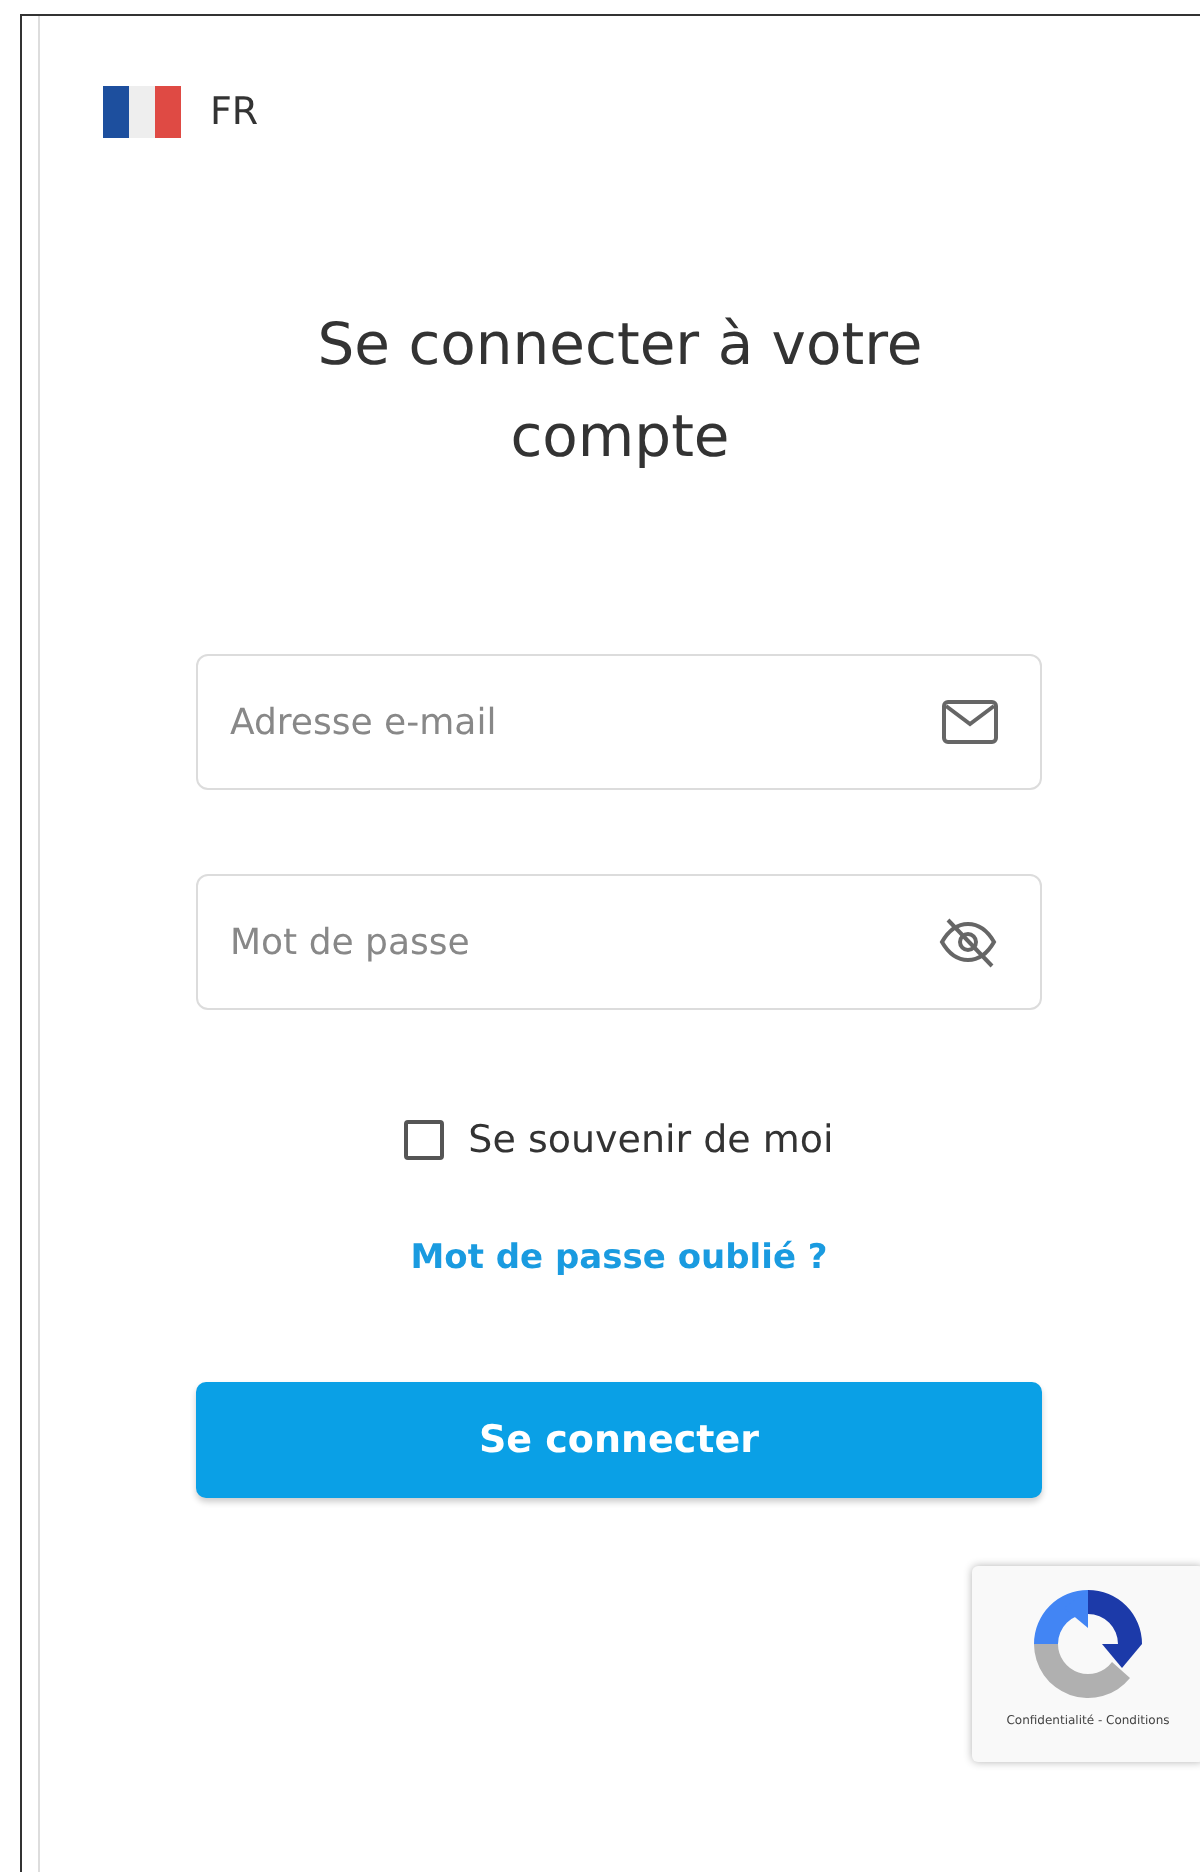 This screenshot has height=1872, width=1200. Describe the element at coordinates (620, 391) in the screenshot. I see `page-title: Se connecter à votre compte` at that location.